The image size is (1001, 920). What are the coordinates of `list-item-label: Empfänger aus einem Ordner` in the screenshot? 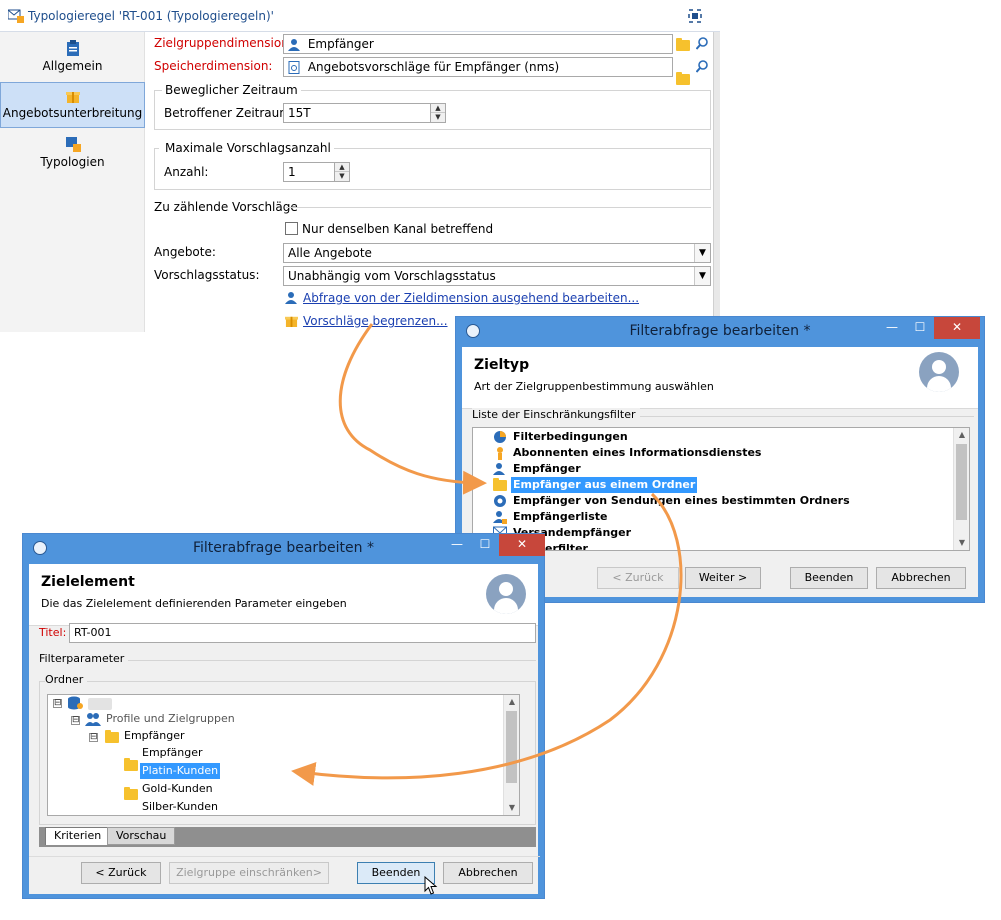 It's located at (604, 484).